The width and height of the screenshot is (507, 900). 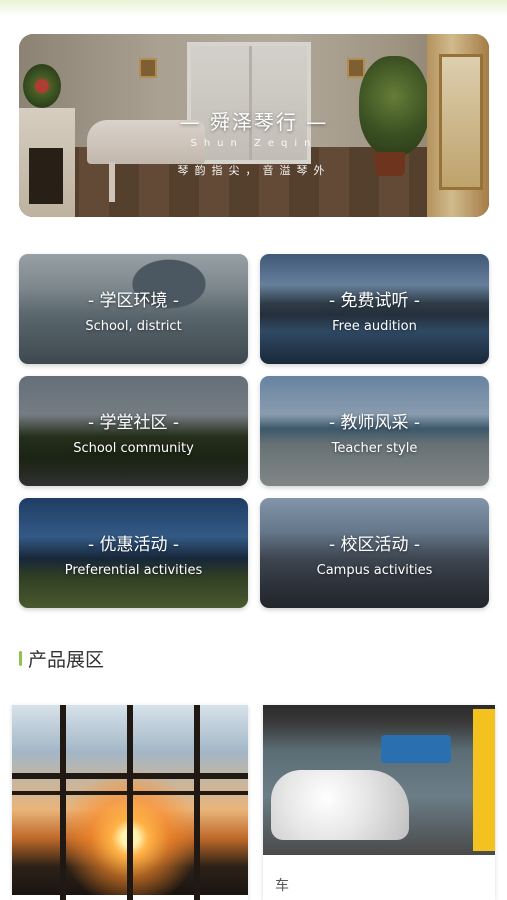 I want to click on window-frame-image-detail, so click(x=130, y=802).